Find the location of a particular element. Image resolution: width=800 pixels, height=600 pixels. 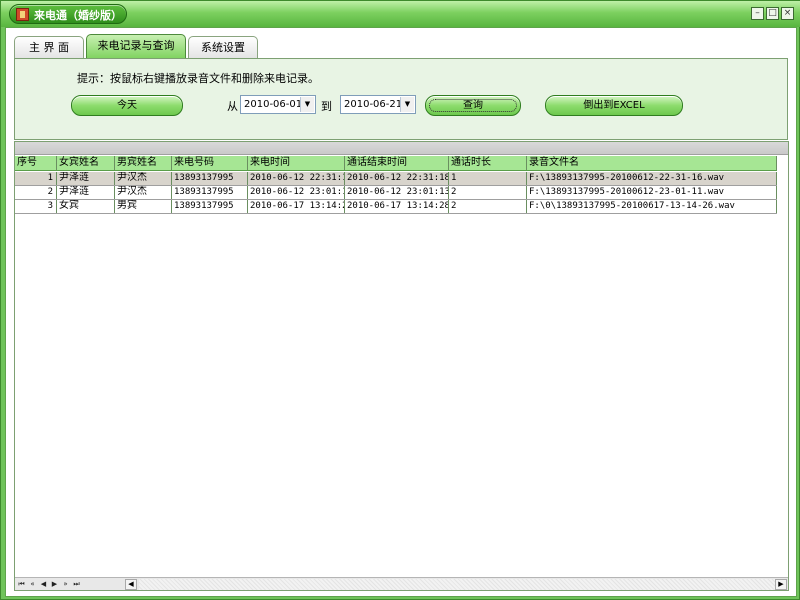

scroll-right-icon: ▶ is located at coordinates (781, 584).